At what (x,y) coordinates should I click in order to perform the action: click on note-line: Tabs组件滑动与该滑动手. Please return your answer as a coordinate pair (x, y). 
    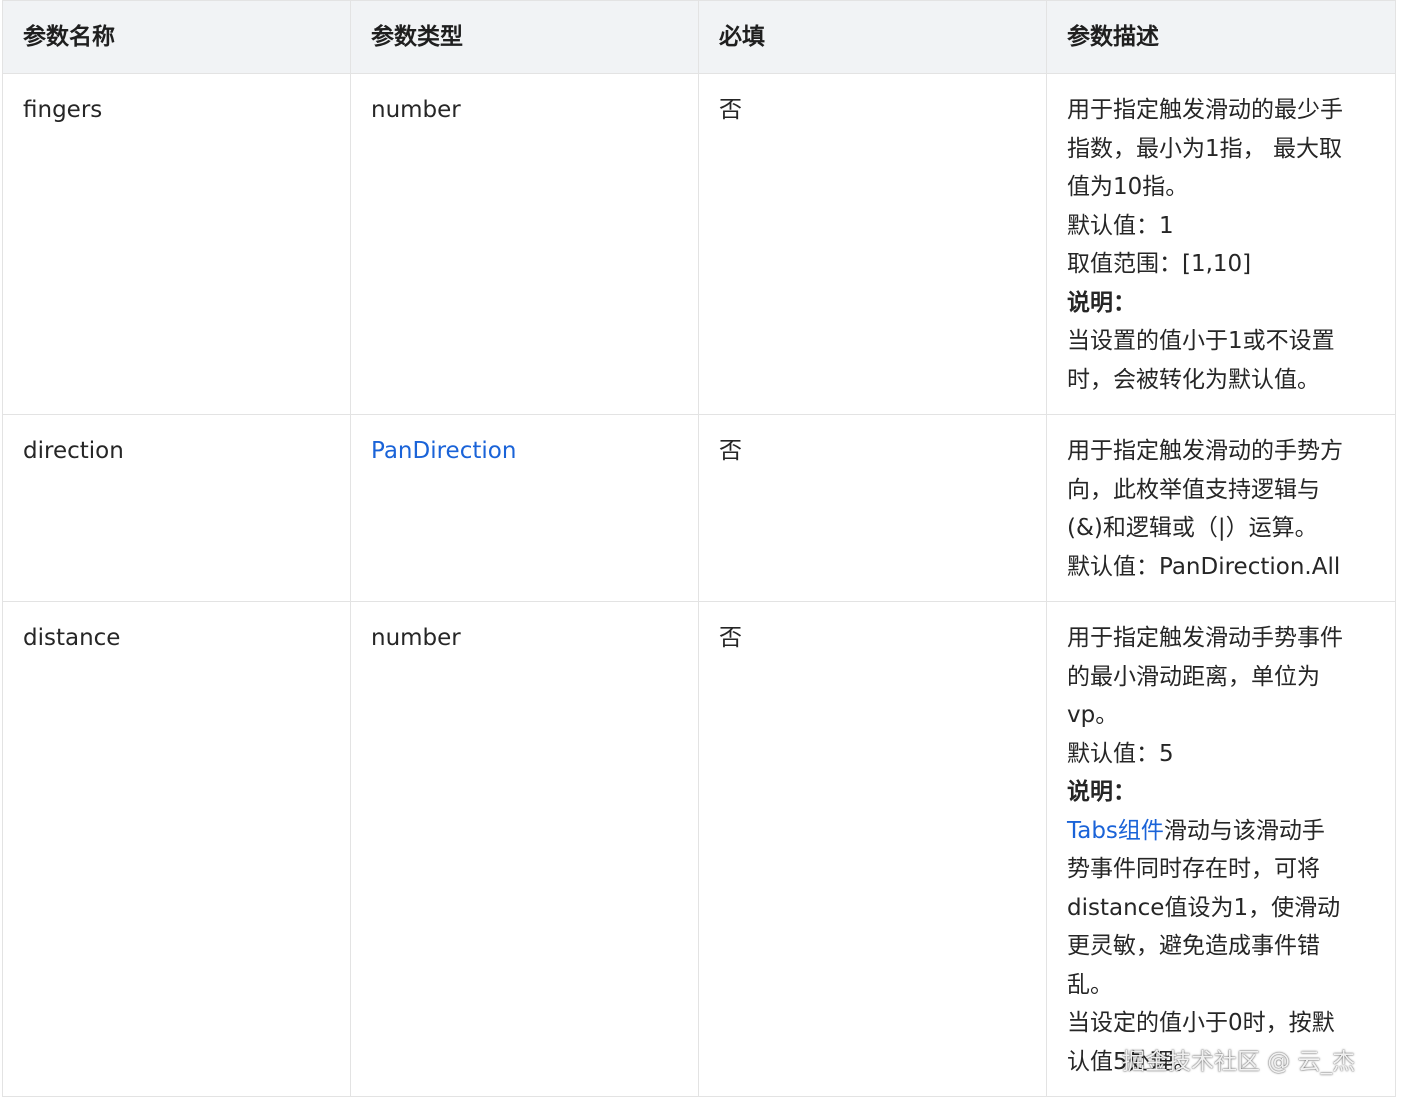
    Looking at the image, I should click on (1221, 831).